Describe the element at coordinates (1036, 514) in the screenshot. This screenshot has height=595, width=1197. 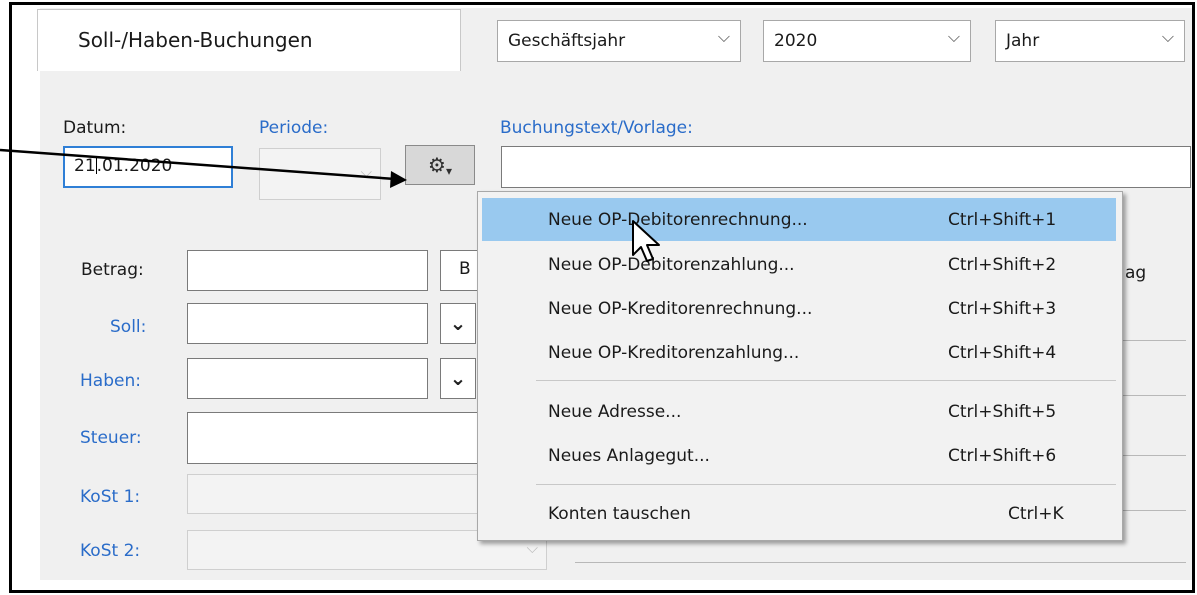
I see `menu-item-shortcut: Ctrl+K` at that location.